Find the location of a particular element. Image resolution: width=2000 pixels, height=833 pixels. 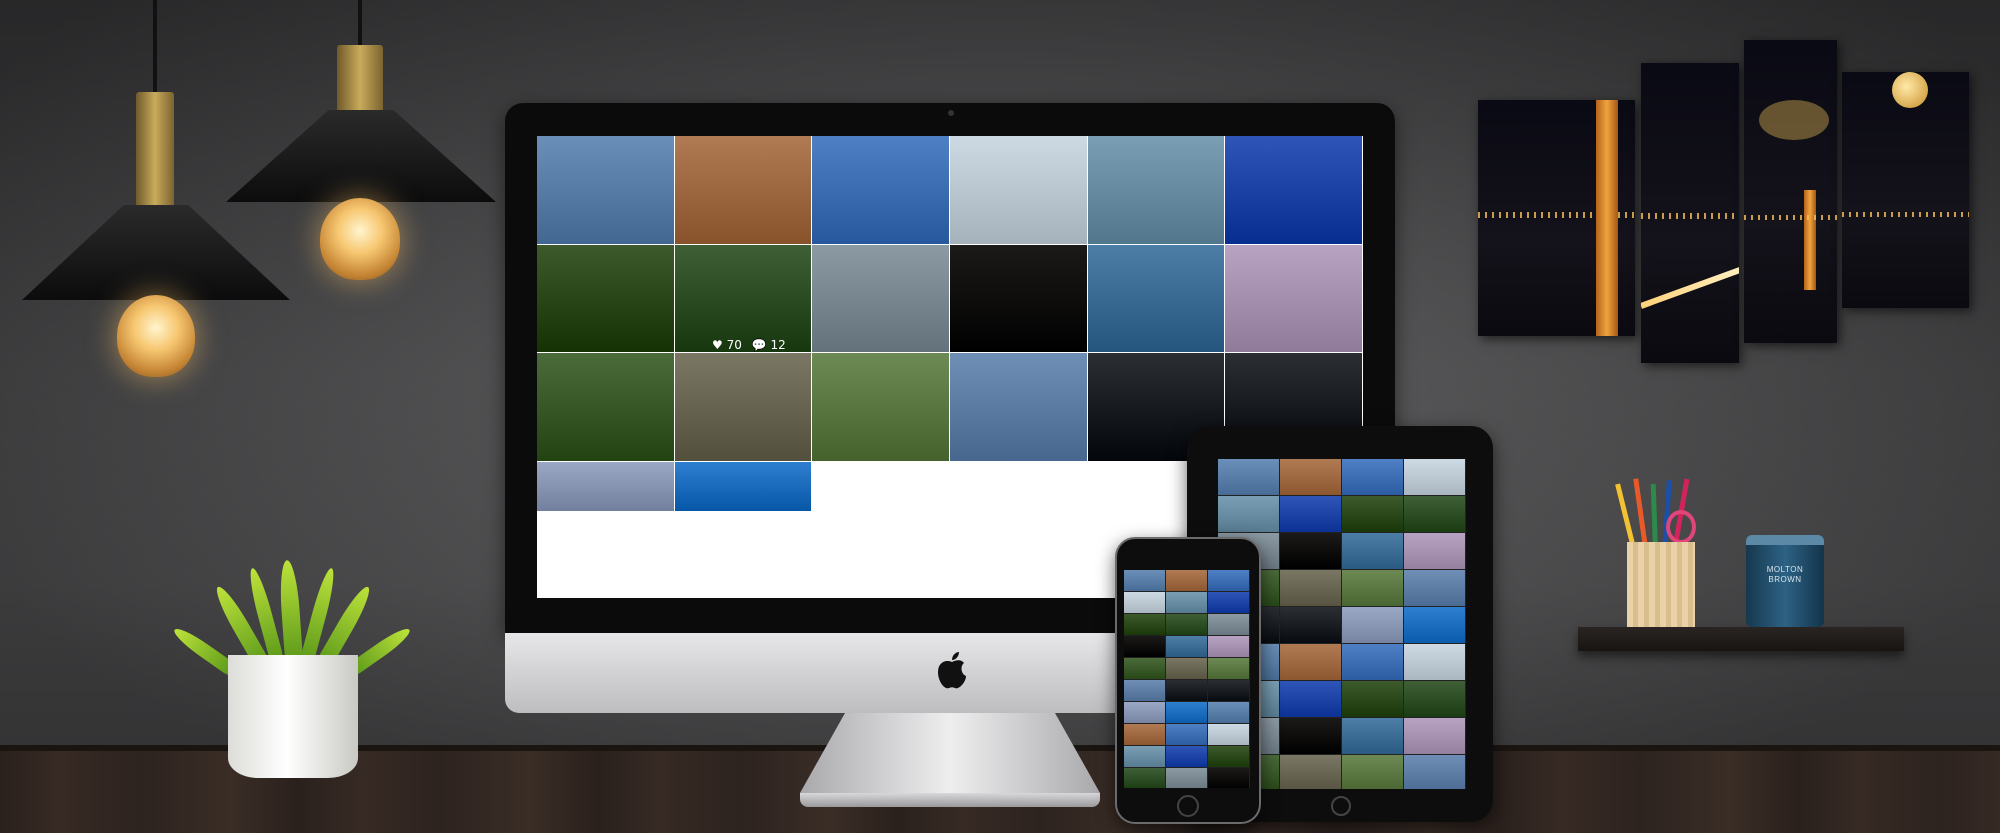

imac-base is located at coordinates (950, 800).